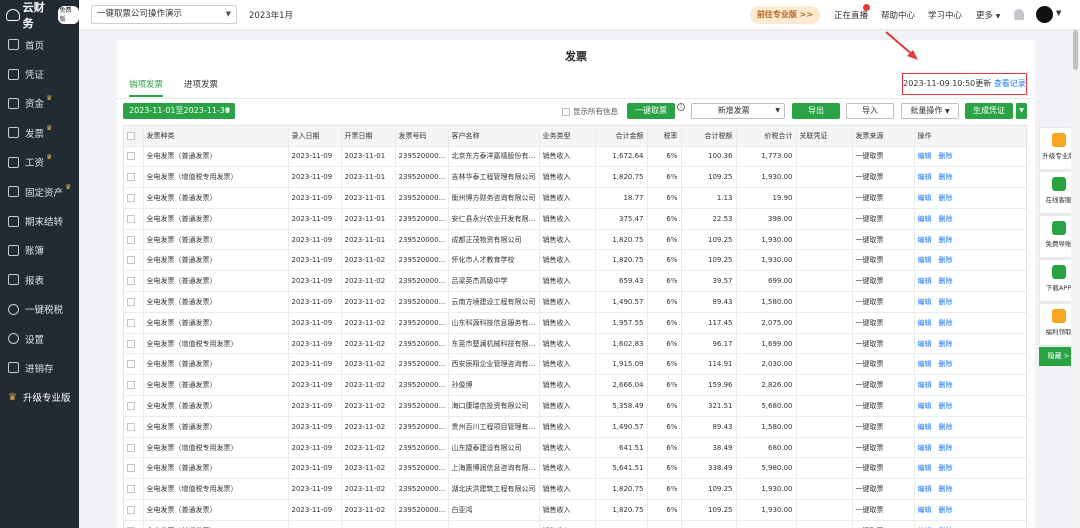 This screenshot has width=1080, height=528. What do you see at coordinates (1010, 83) in the screenshot?
I see `view-records-link: 查看记录` at bounding box center [1010, 83].